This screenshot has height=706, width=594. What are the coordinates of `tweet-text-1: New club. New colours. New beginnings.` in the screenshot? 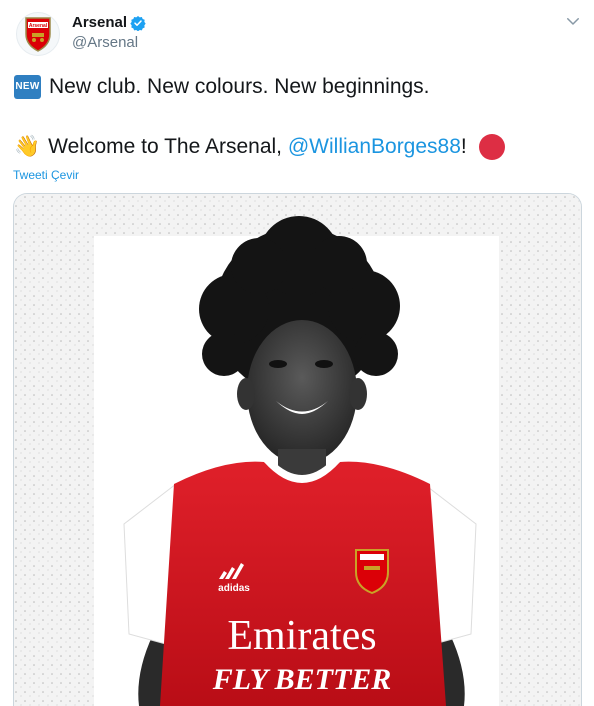 It's located at (239, 86).